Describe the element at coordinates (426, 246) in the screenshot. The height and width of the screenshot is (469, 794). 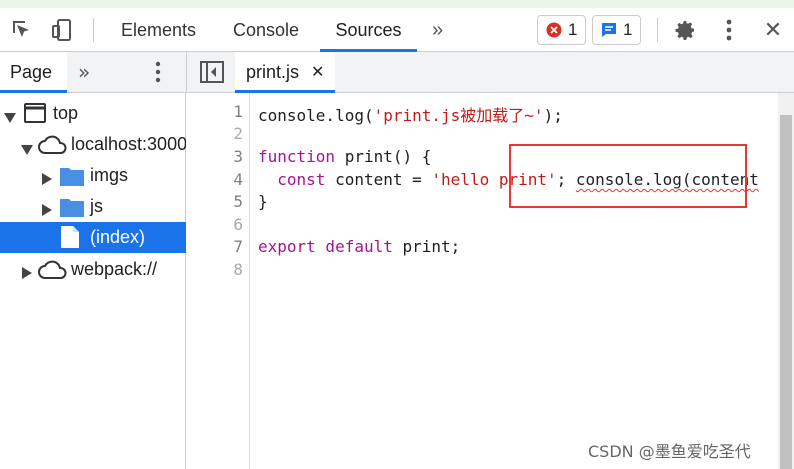
I see `code-token: print;` at that location.